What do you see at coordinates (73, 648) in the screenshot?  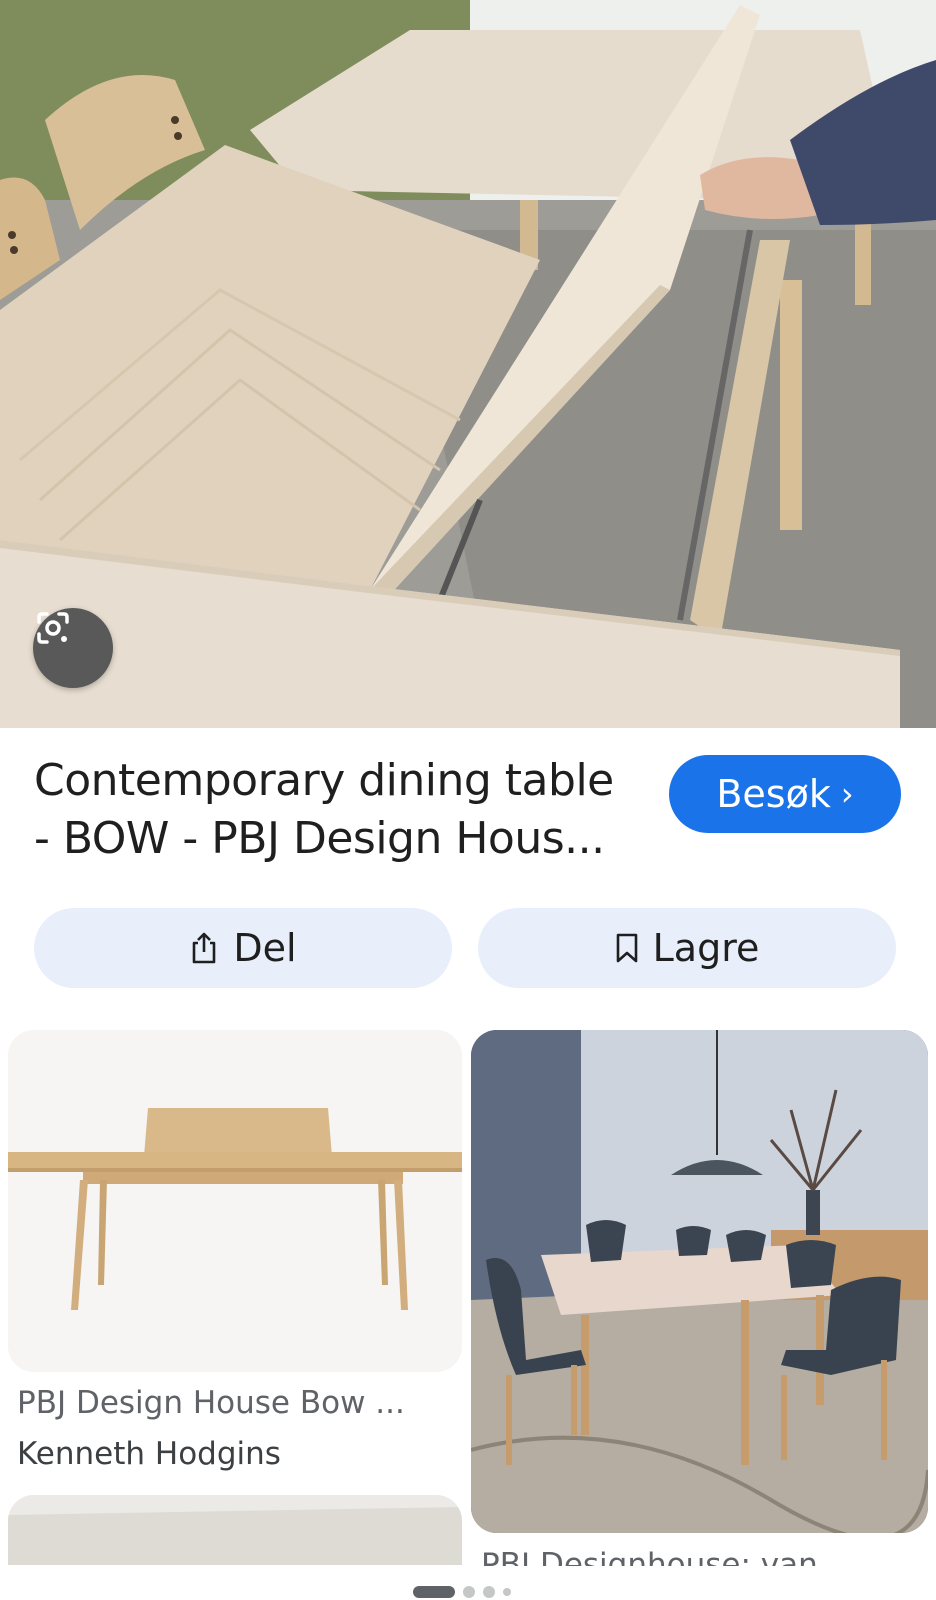 I see `google-lens-button` at bounding box center [73, 648].